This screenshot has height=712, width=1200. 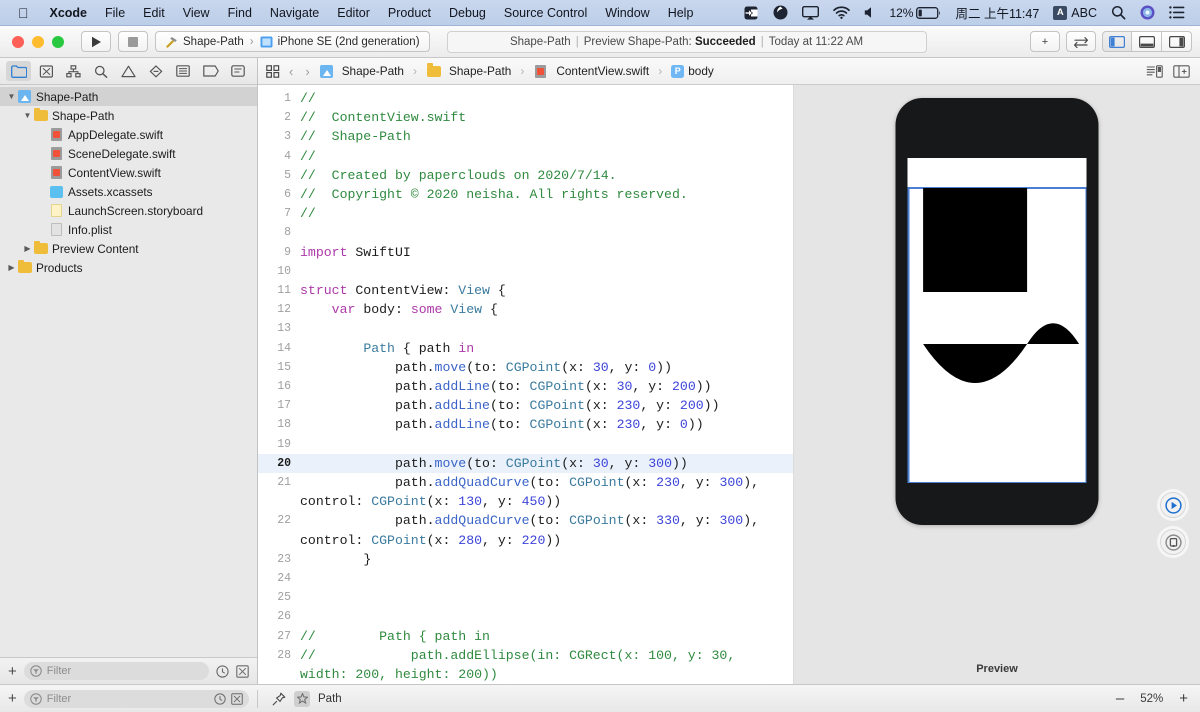 I want to click on toggle-debug-area-button, so click(x=1147, y=41).